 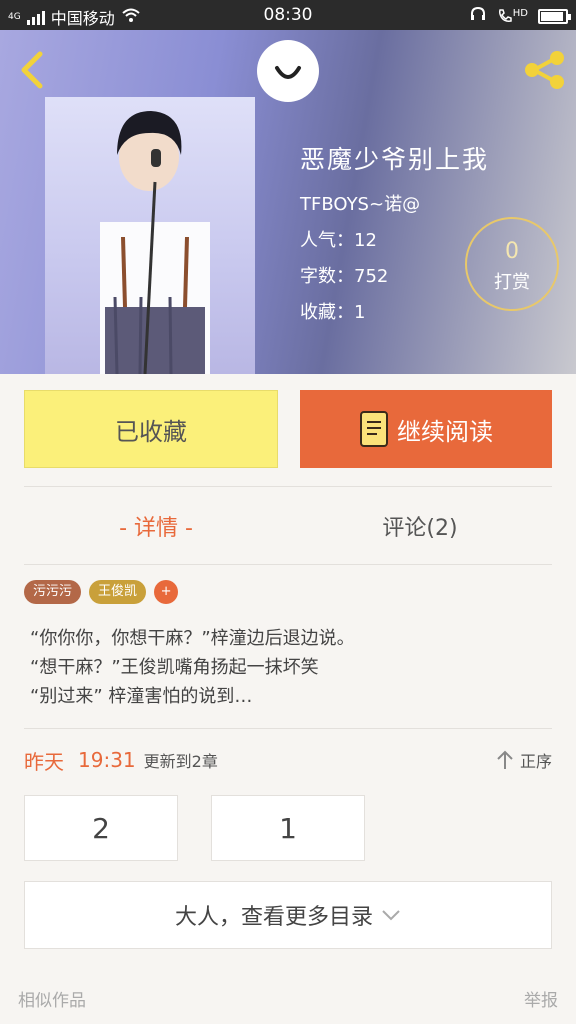 I want to click on book-cover, so click(x=150, y=235).